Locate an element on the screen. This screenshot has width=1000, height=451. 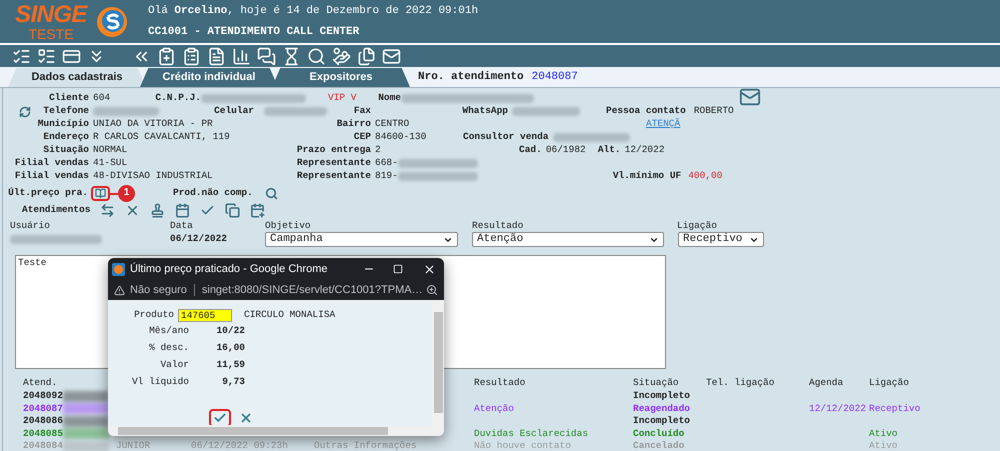
field-label: Prazo entrega is located at coordinates (333, 150).